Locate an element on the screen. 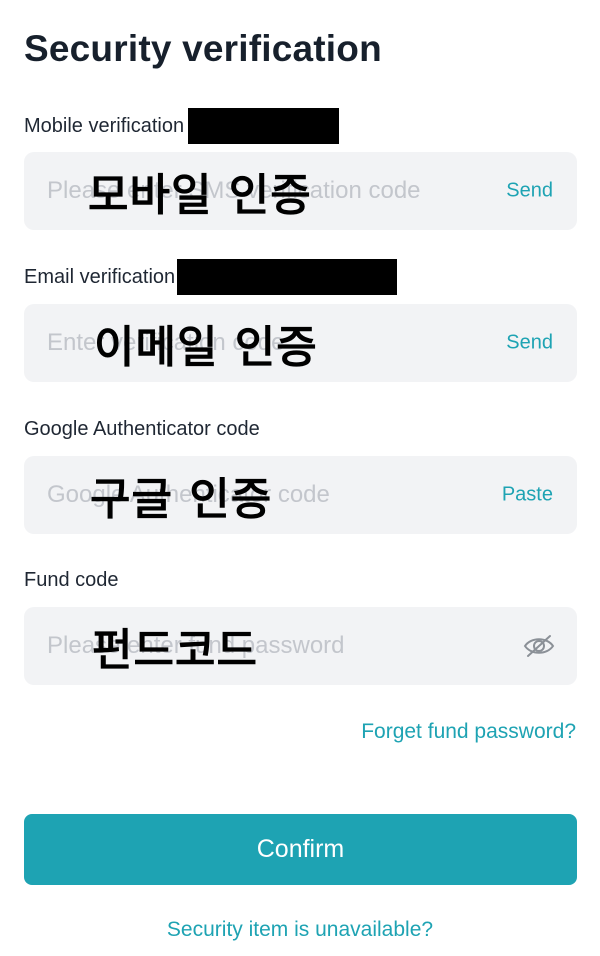  paste-button: Paste is located at coordinates (527, 495).